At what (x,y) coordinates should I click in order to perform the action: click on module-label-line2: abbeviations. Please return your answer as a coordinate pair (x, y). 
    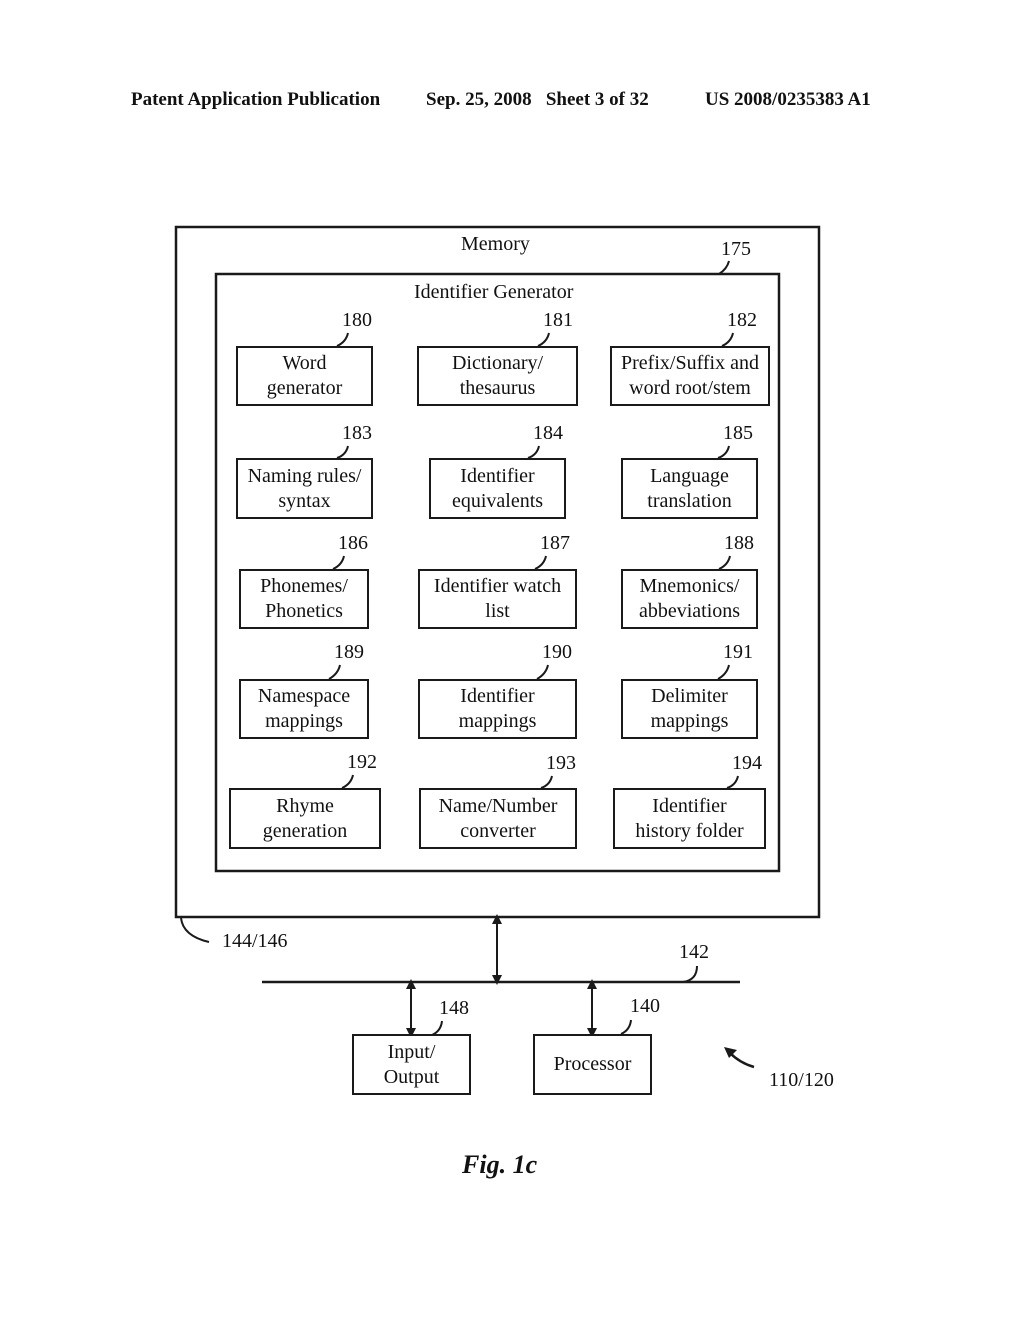
    Looking at the image, I should click on (689, 611).